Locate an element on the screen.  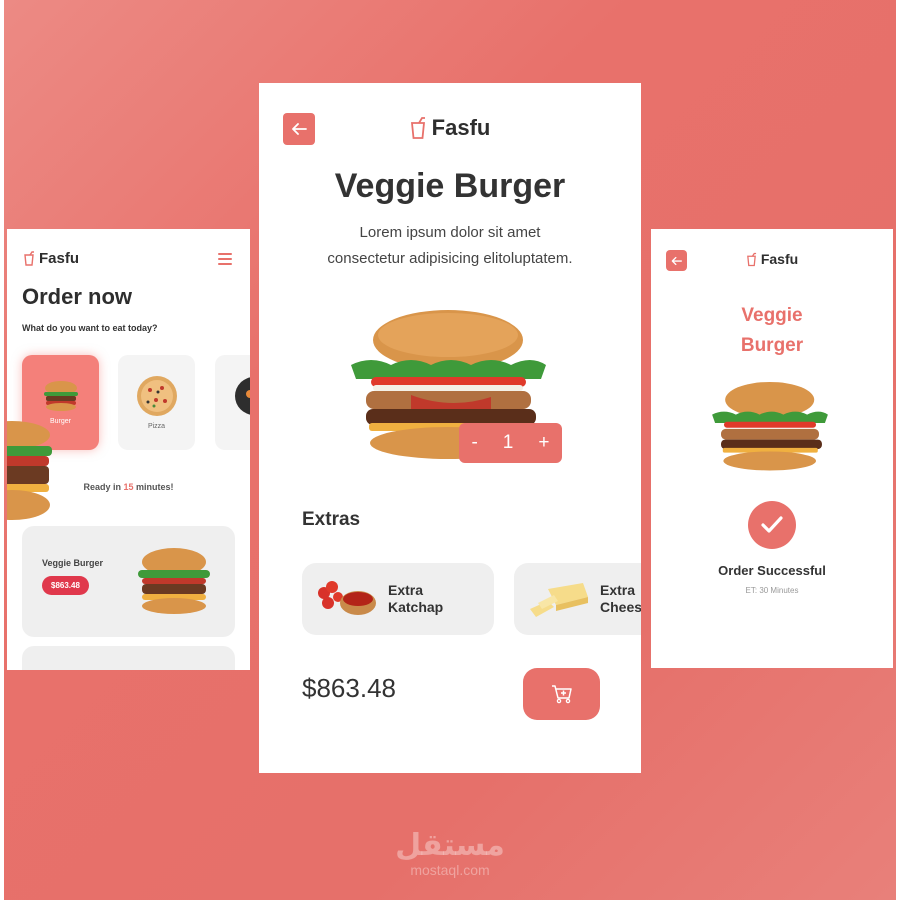
ready-minutes: 15 is located at coordinates (128, 487).